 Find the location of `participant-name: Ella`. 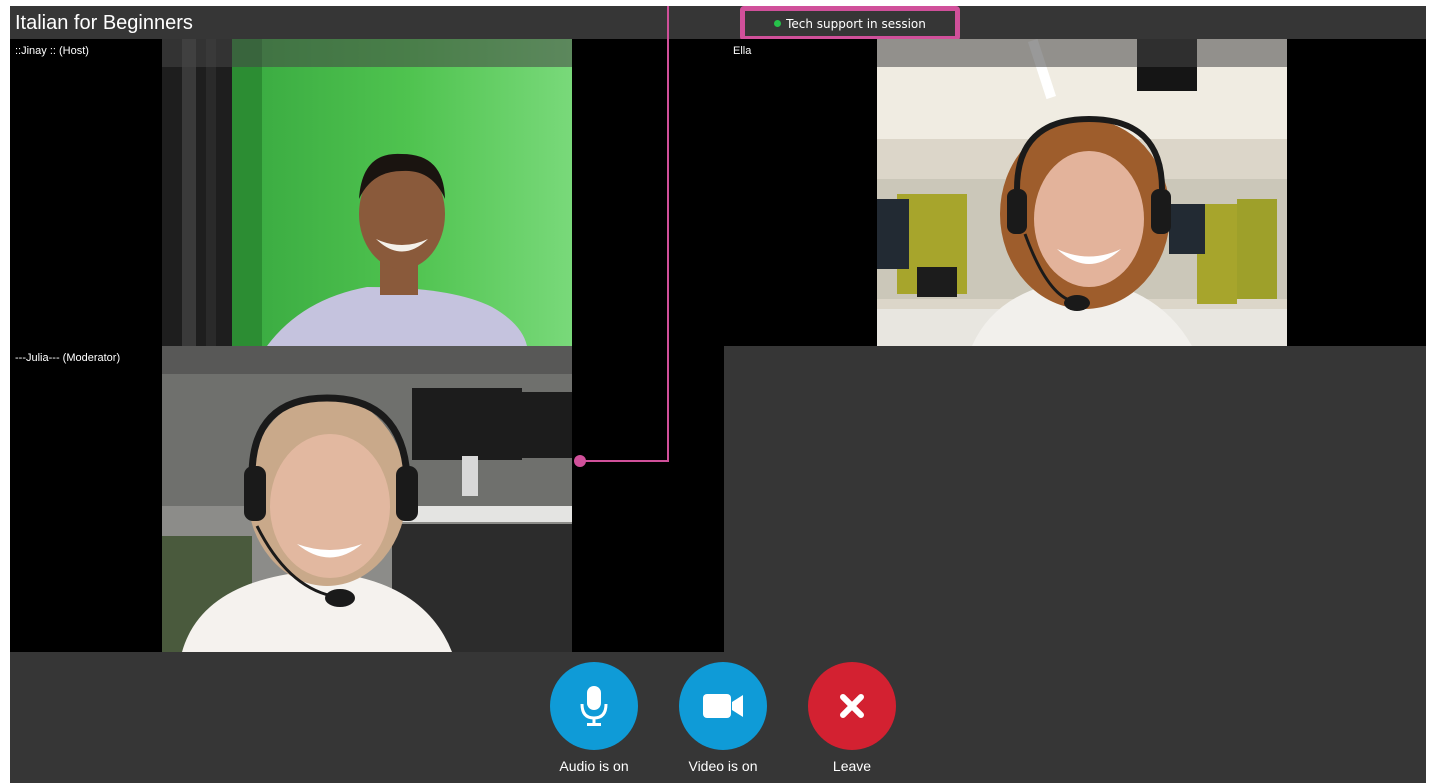

participant-name: Ella is located at coordinates (742, 51).